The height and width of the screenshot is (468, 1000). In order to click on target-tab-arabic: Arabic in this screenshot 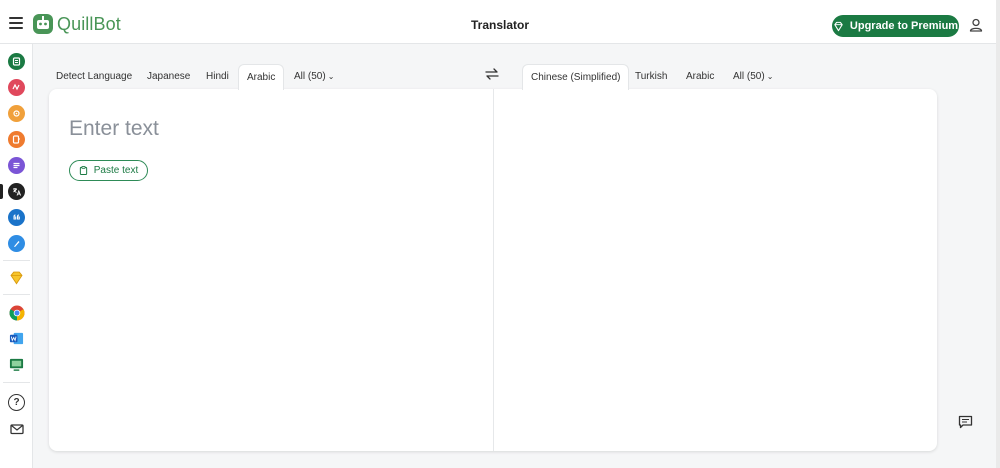, I will do `click(700, 77)`.